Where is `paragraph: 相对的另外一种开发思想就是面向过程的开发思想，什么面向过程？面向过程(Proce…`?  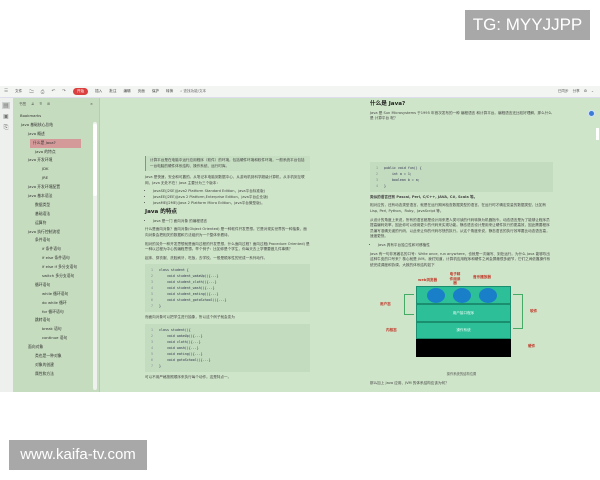 paragraph: 相对的另外一种开发思想就是面向过程的开发思想，什么面向过程？面向过程(Proce… is located at coordinates (227, 246).